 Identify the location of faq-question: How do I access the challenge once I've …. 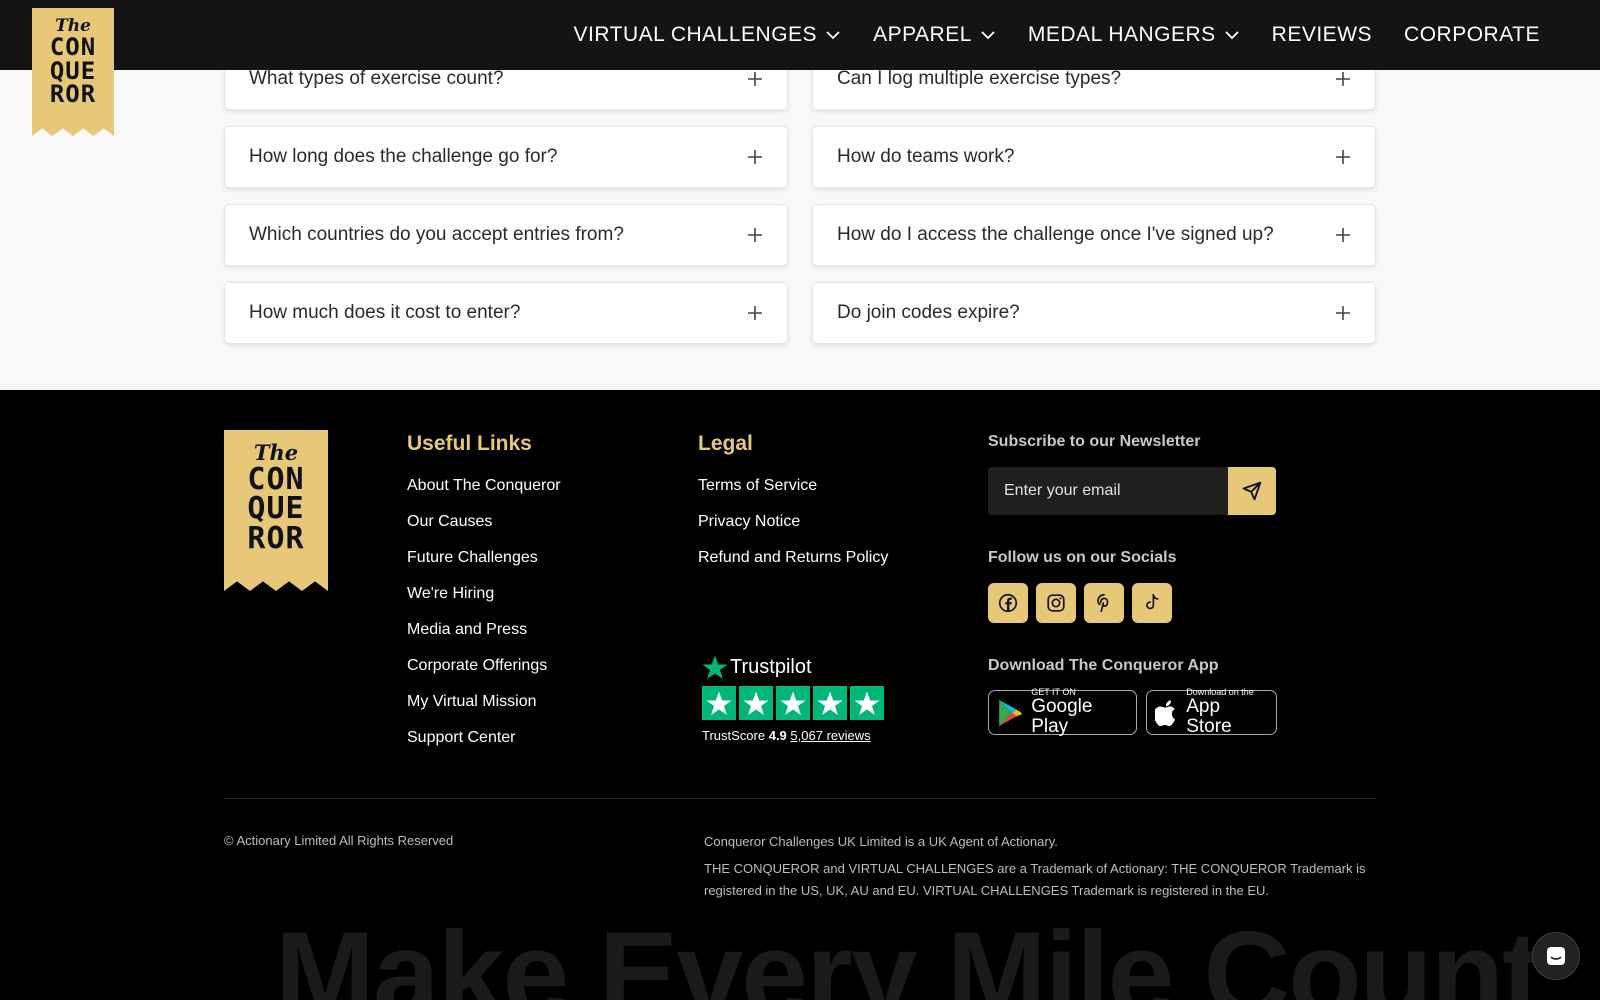
(1055, 234).